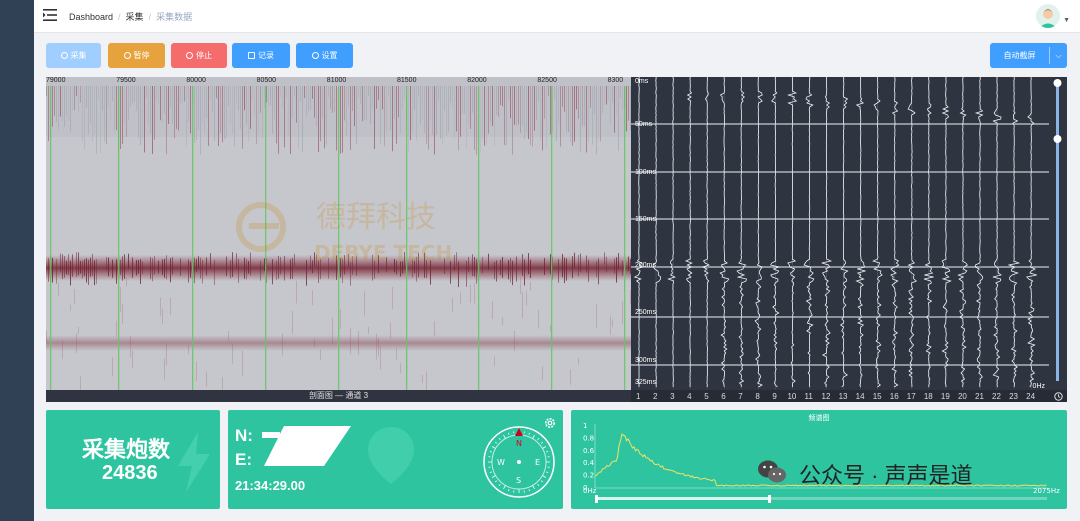 This screenshot has height=521, width=1080. Describe the element at coordinates (589, 463) in the screenshot. I see `spectrum-y-tick: 0.4` at that location.